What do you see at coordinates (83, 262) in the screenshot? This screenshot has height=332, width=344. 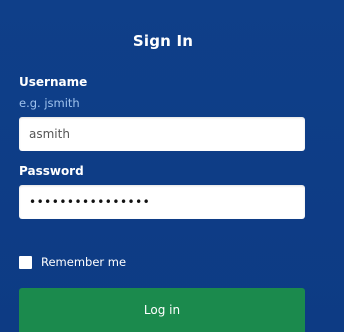 I see `remember-me-label: Remember me` at bounding box center [83, 262].